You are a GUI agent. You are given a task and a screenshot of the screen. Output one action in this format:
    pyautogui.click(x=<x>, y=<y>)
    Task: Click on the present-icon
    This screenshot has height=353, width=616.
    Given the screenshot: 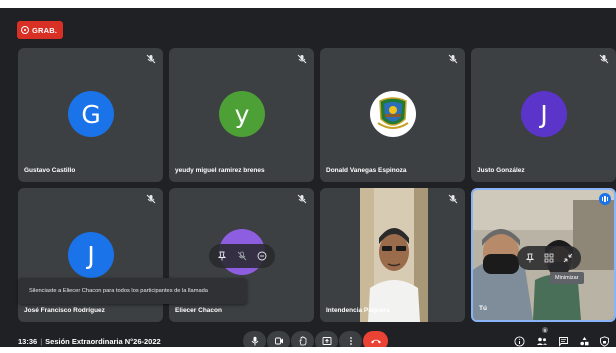 What is the action you would take?
    pyautogui.click(x=326, y=341)
    